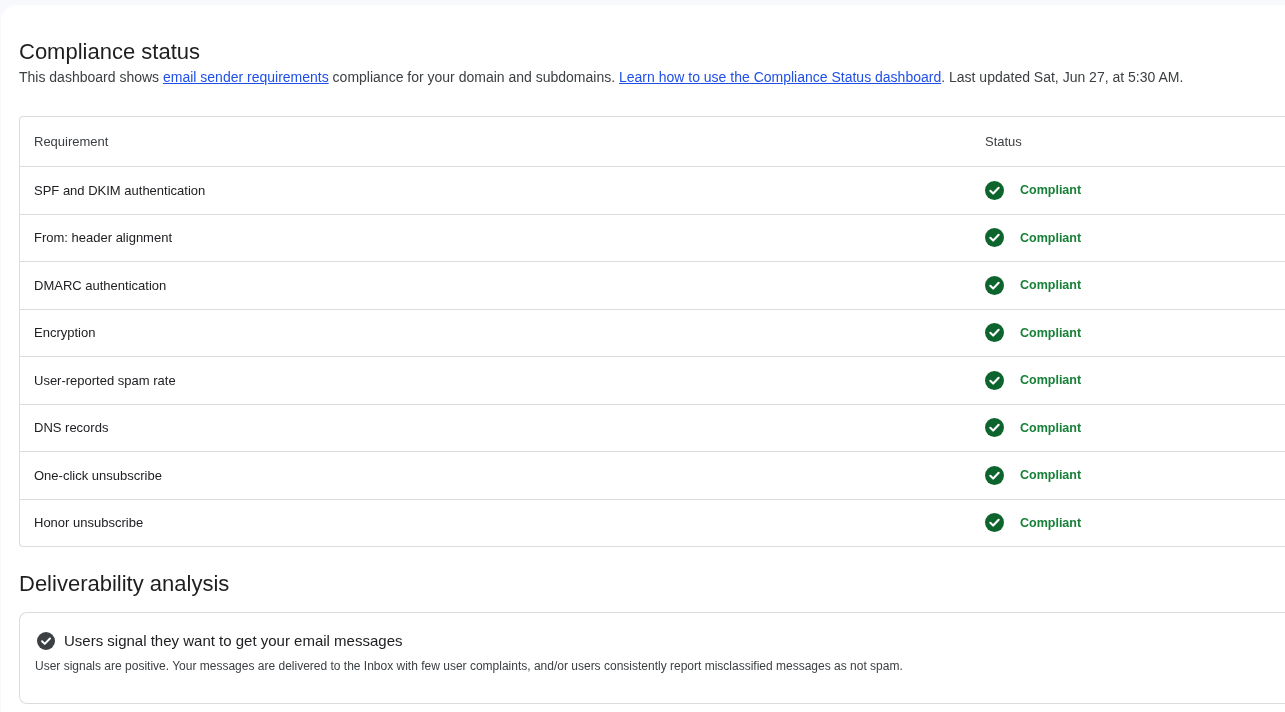  What do you see at coordinates (89, 523) in the screenshot?
I see `table-cell: Honor unsubscribe` at bounding box center [89, 523].